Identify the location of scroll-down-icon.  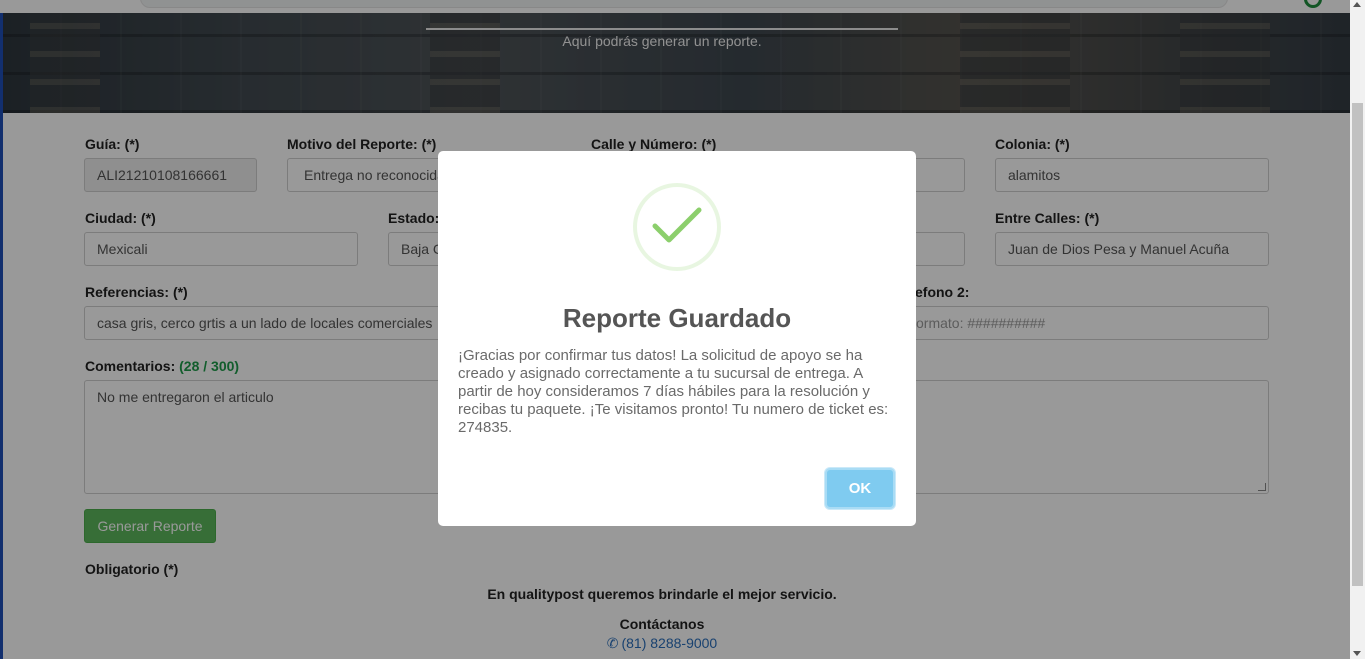
(1357, 653).